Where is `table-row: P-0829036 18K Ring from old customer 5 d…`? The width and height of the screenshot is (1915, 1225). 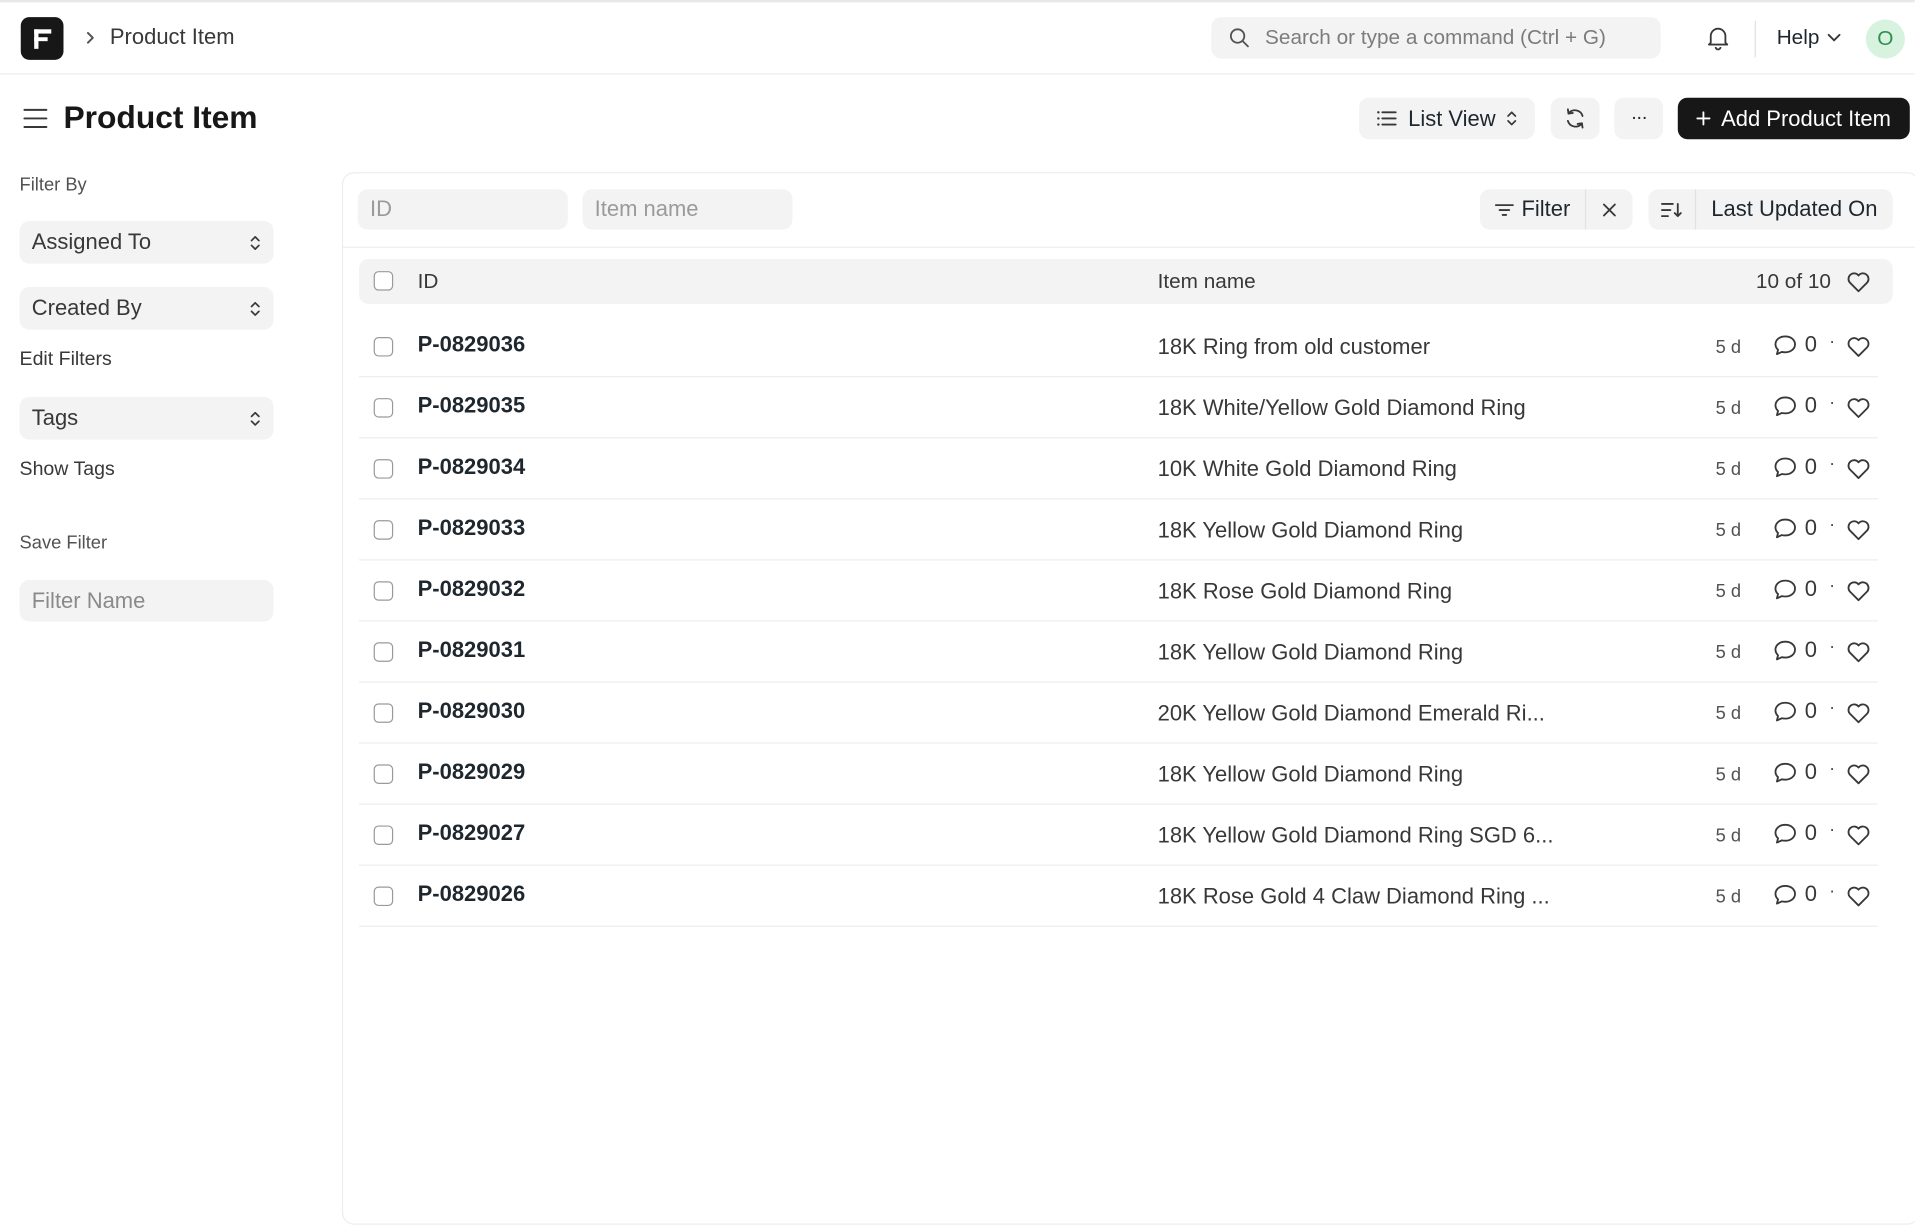
table-row: P-0829036 18K Ring from old customer 5 d… is located at coordinates (1118, 346).